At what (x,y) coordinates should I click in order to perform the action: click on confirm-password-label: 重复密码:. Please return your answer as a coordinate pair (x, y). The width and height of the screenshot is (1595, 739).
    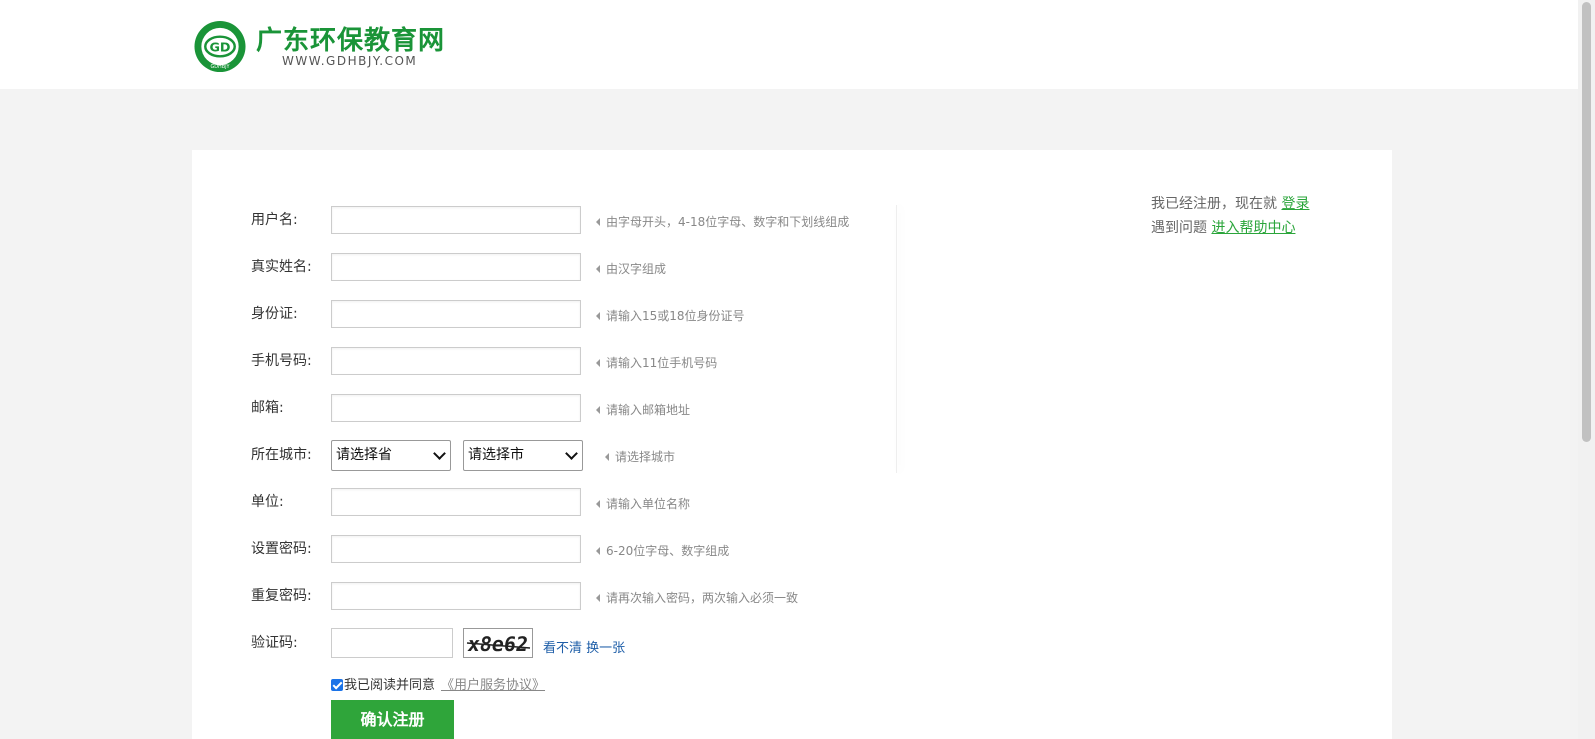
    Looking at the image, I should click on (281, 596).